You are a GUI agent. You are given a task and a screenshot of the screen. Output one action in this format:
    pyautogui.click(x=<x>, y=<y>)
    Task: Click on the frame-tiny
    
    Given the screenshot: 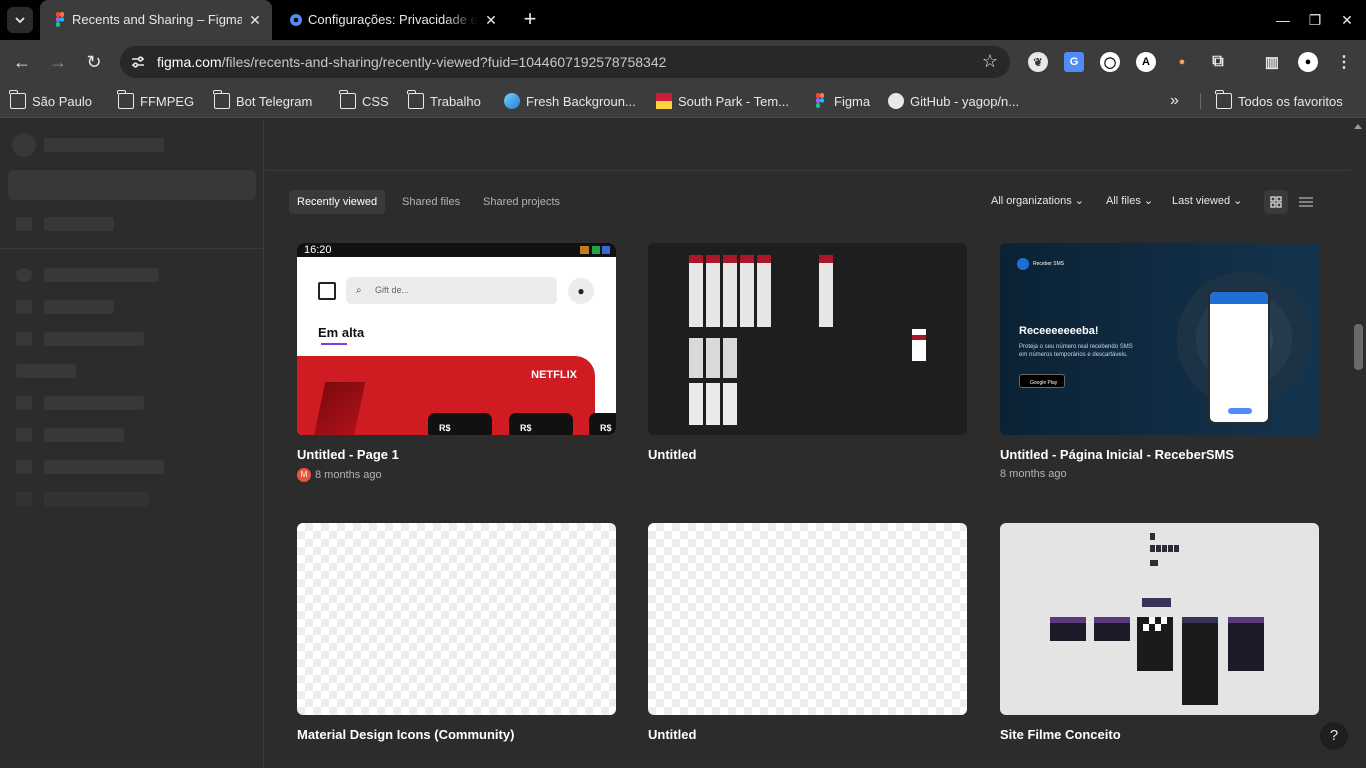 What is the action you would take?
    pyautogui.click(x=1154, y=563)
    